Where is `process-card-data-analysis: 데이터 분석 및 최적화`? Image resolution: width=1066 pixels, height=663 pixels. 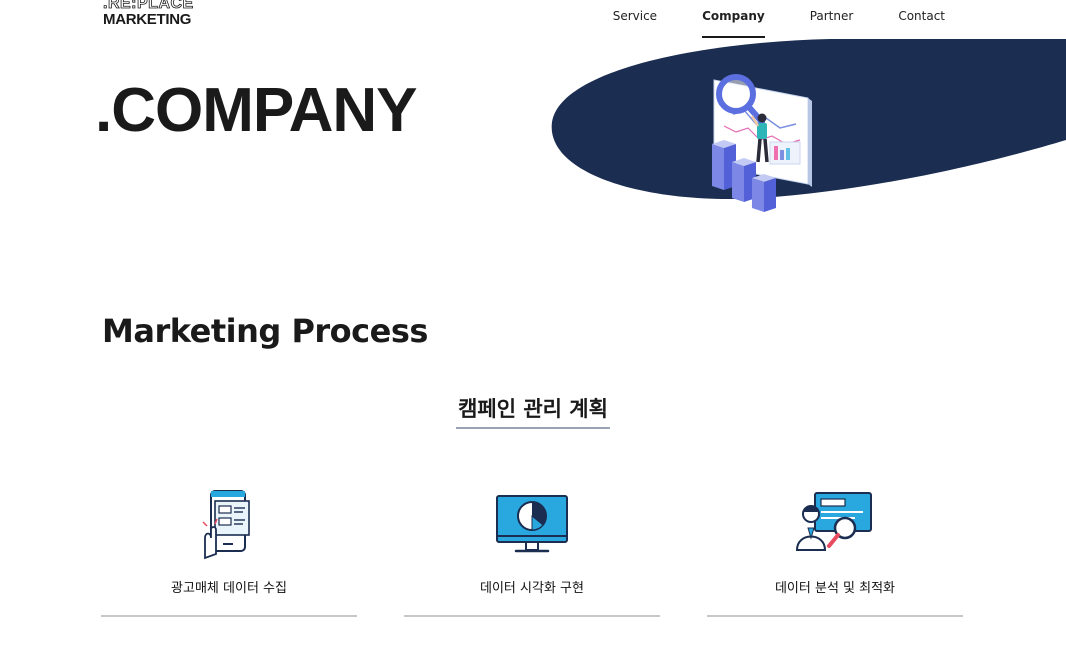
process-card-data-analysis: 데이터 분석 및 최적화 is located at coordinates (835, 548).